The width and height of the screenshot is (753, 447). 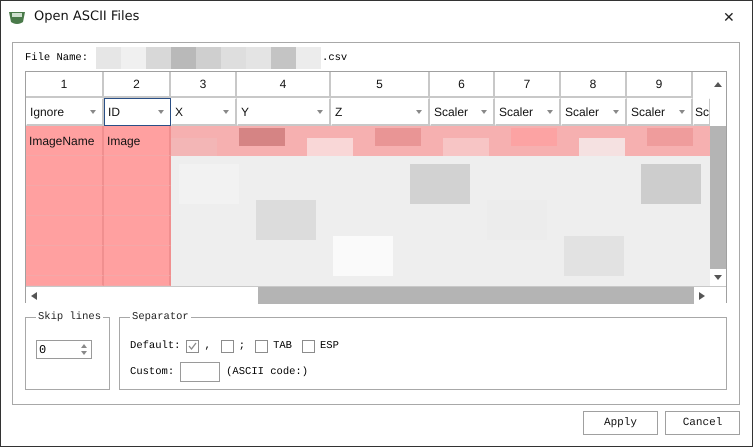 What do you see at coordinates (702, 423) in the screenshot?
I see `dialog-button: Cancel` at bounding box center [702, 423].